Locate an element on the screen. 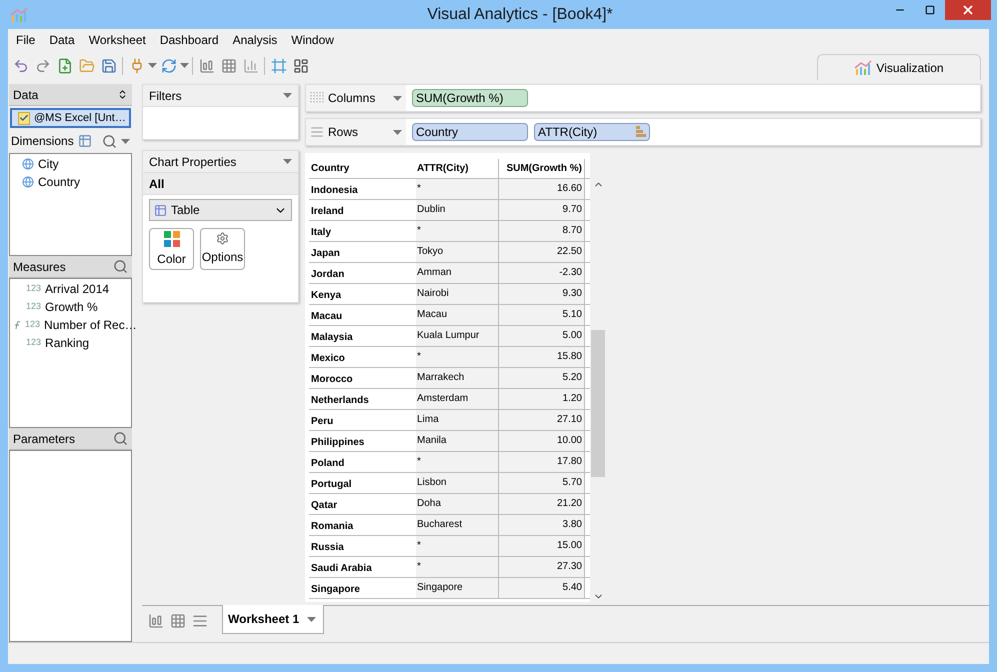  table-cell: Tokyo is located at coordinates (457, 252).